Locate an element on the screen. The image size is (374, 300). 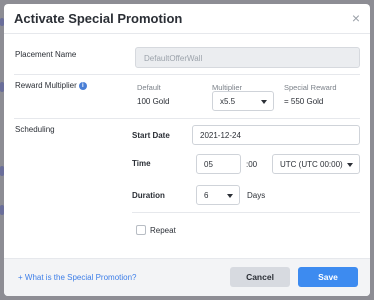
special-reward-value: = 550 Gold is located at coordinates (304, 101).